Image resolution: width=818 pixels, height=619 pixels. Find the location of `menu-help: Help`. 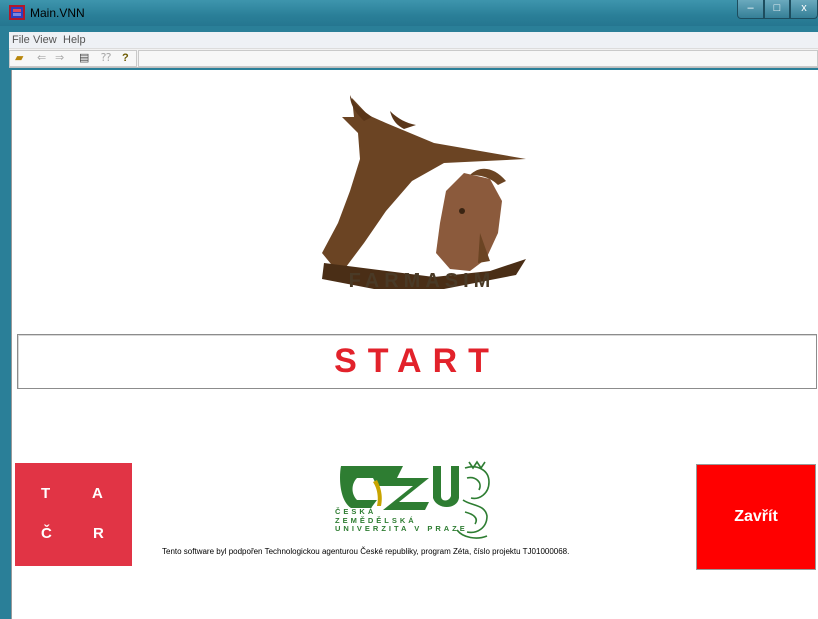

menu-help: Help is located at coordinates (74, 40).